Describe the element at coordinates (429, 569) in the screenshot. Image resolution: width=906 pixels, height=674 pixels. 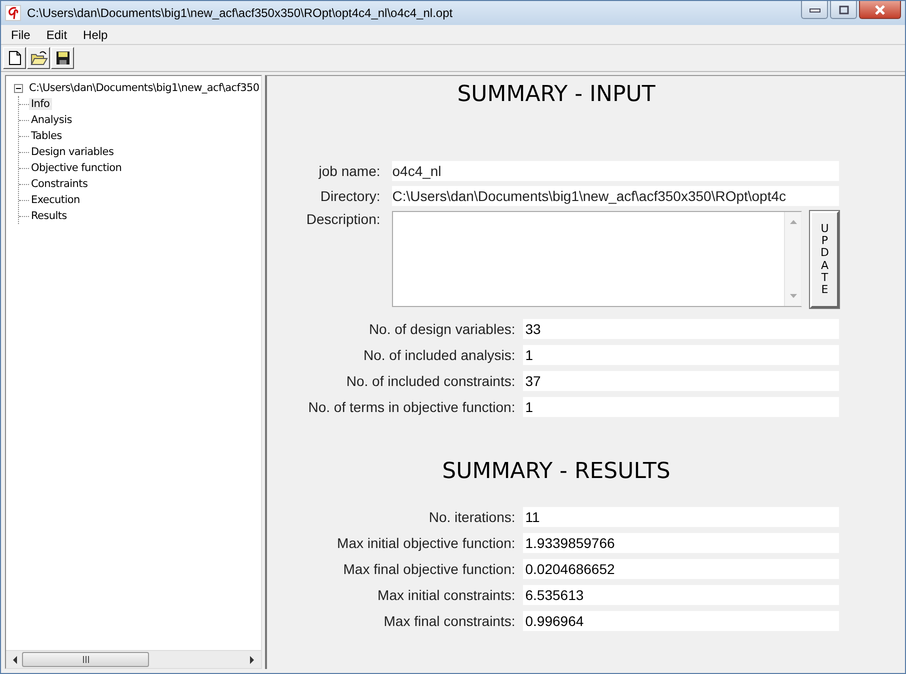
I see `stat-label: Max final objective function:` at that location.